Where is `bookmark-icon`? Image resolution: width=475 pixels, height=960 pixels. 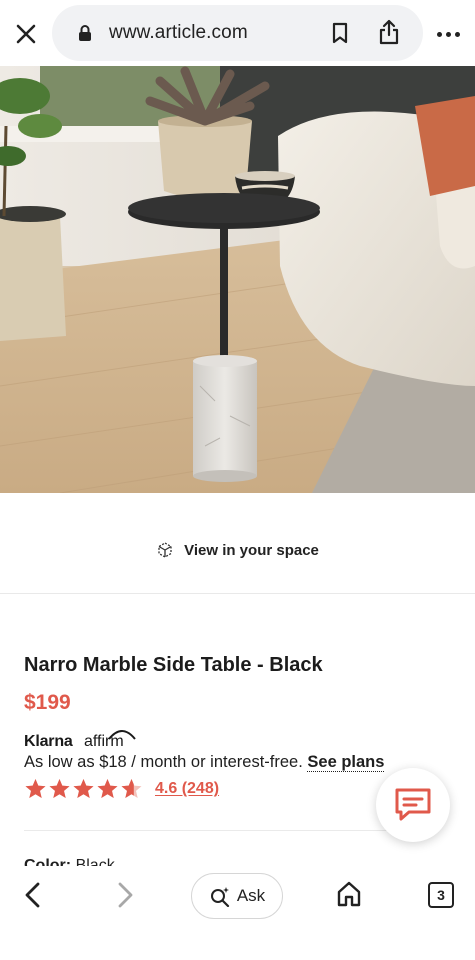 bookmark-icon is located at coordinates (340, 33).